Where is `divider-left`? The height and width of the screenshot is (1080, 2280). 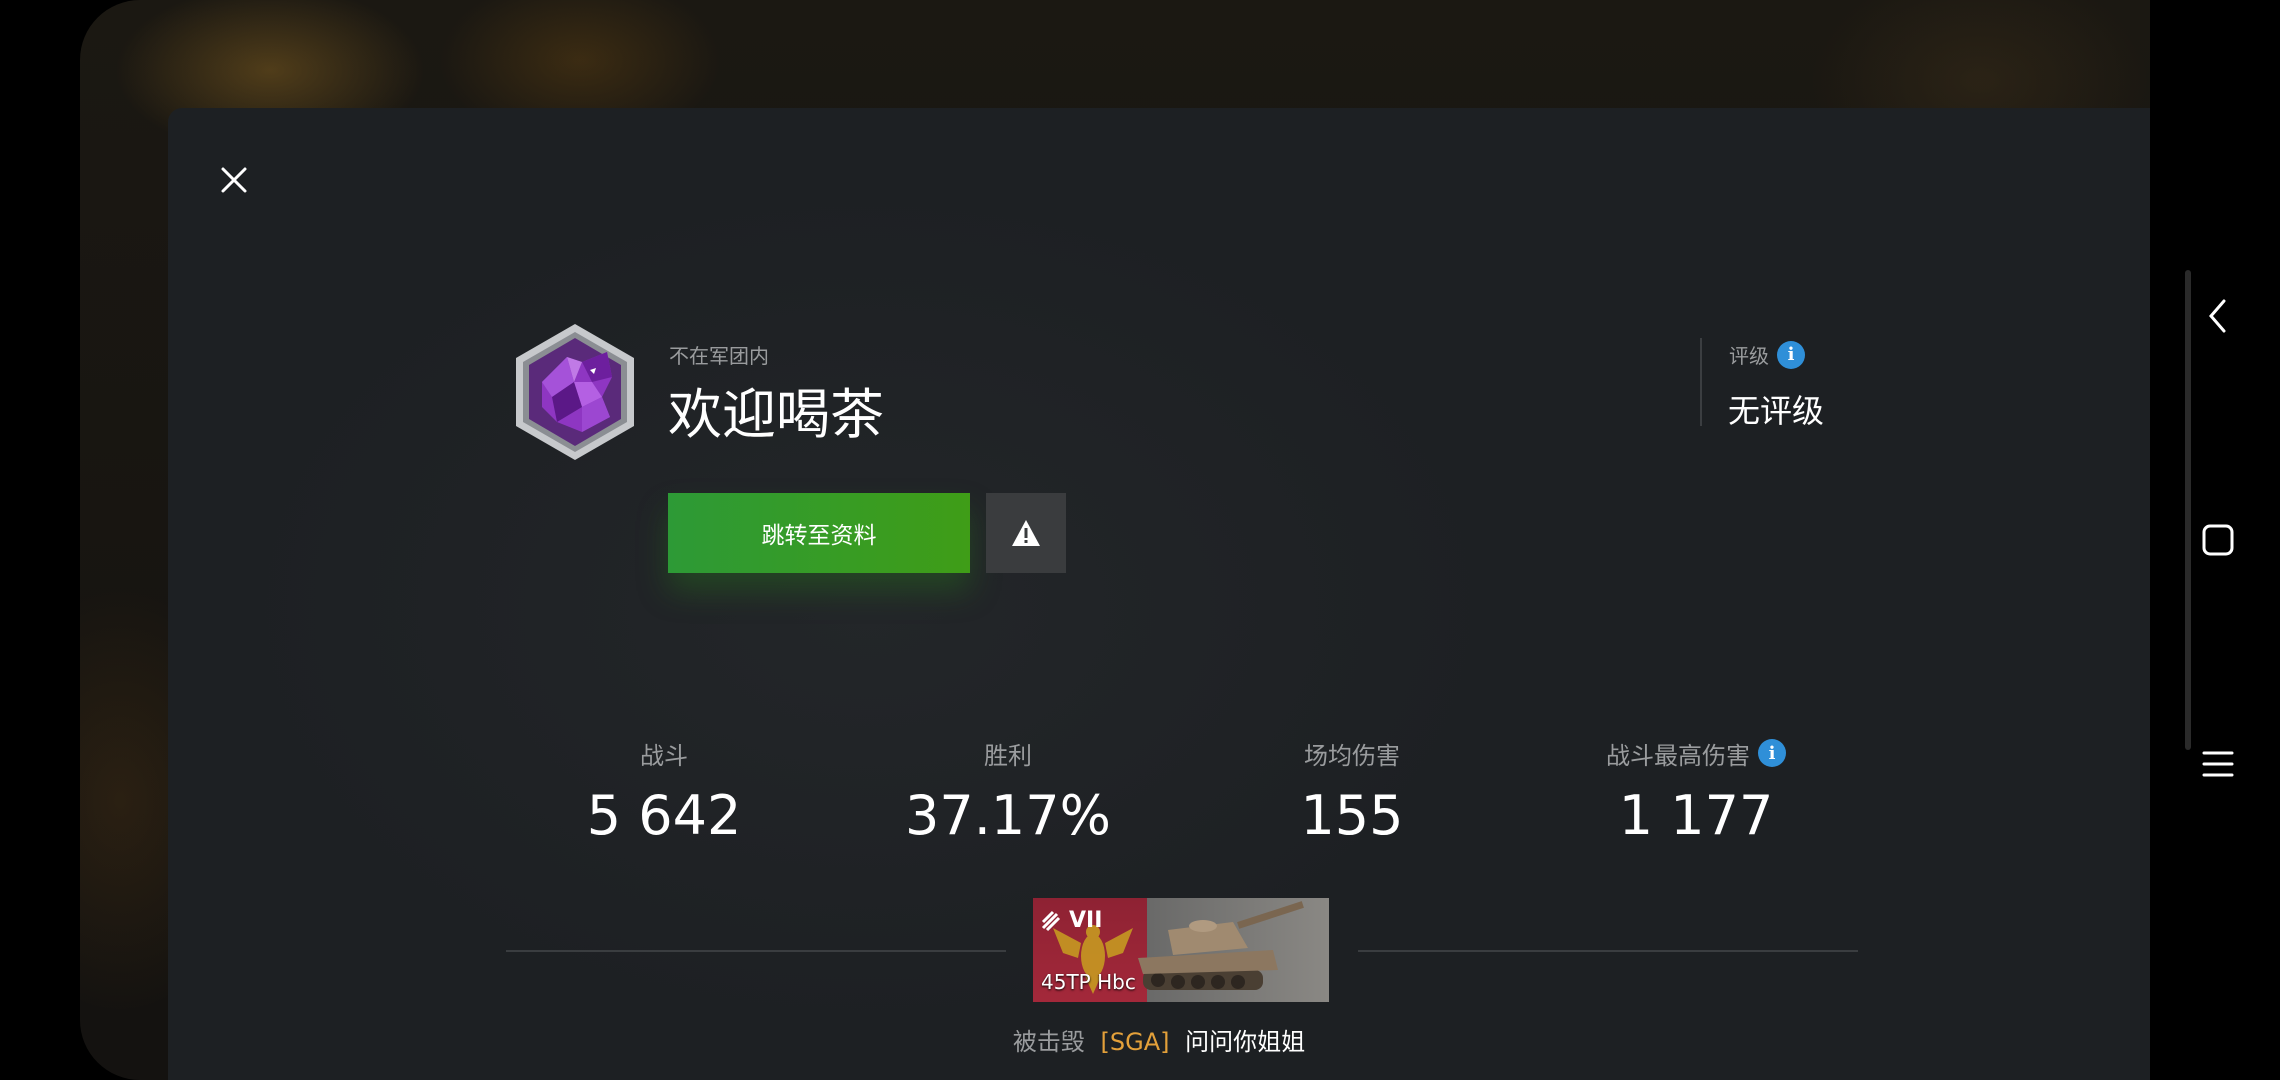 divider-left is located at coordinates (756, 951).